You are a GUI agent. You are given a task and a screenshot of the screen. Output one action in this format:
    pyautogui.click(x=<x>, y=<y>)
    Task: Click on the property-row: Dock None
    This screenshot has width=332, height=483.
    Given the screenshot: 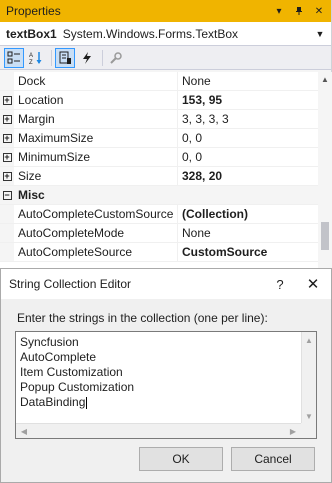 What is the action you would take?
    pyautogui.click(x=159, y=81)
    